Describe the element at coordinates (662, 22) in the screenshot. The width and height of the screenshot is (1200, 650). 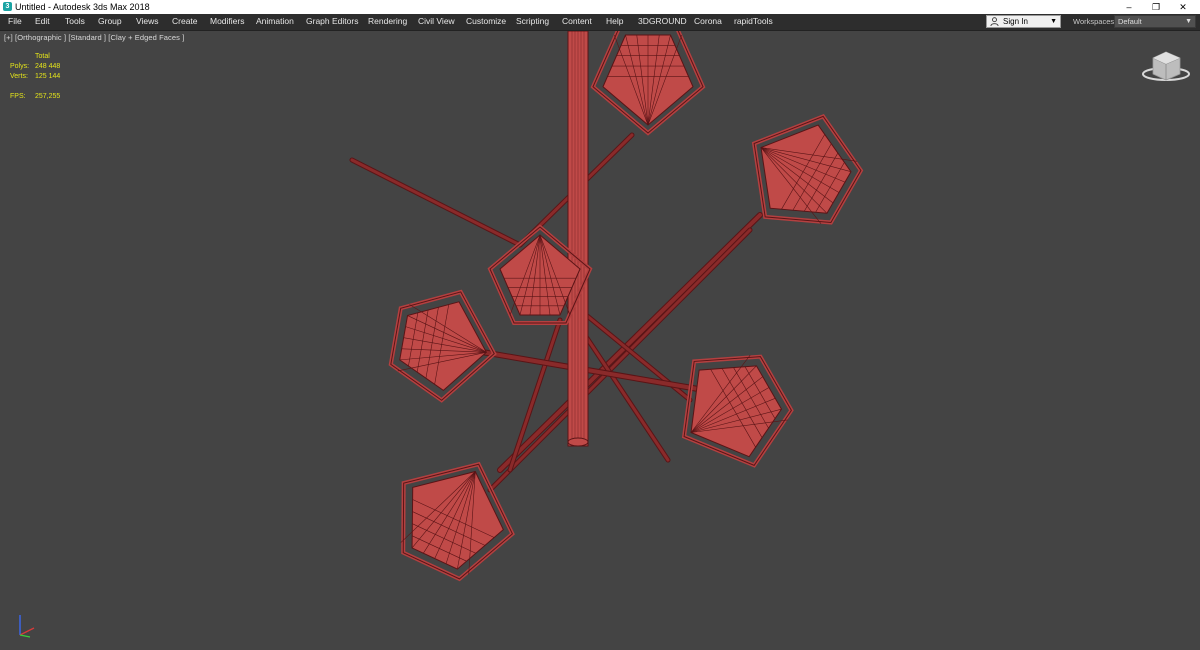
I see `menu-3dground: 3DGROUND` at that location.